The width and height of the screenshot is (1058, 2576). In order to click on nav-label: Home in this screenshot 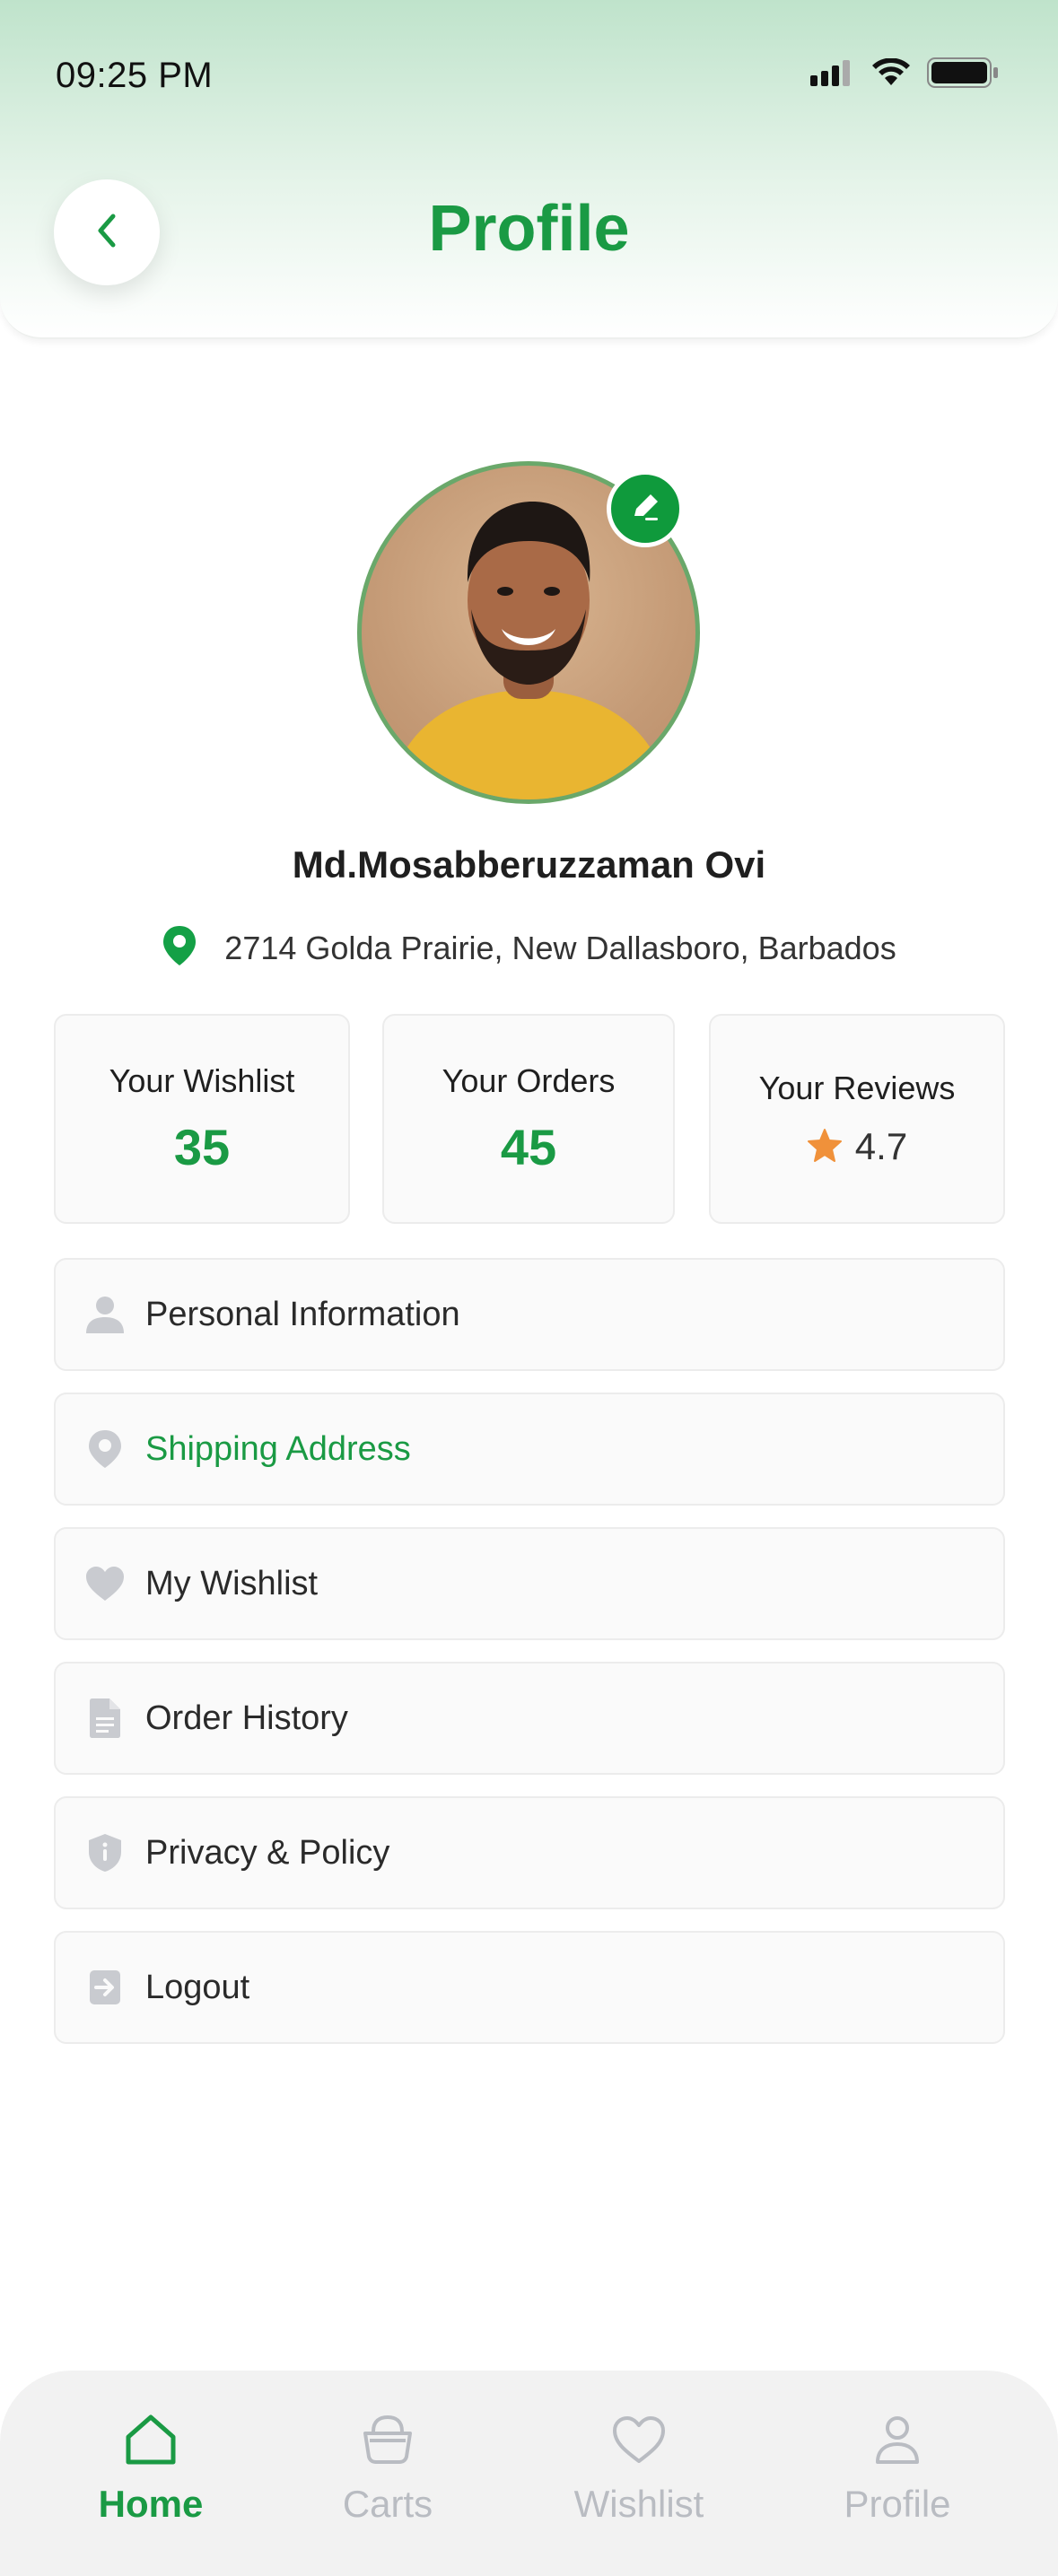, I will do `click(151, 2504)`.